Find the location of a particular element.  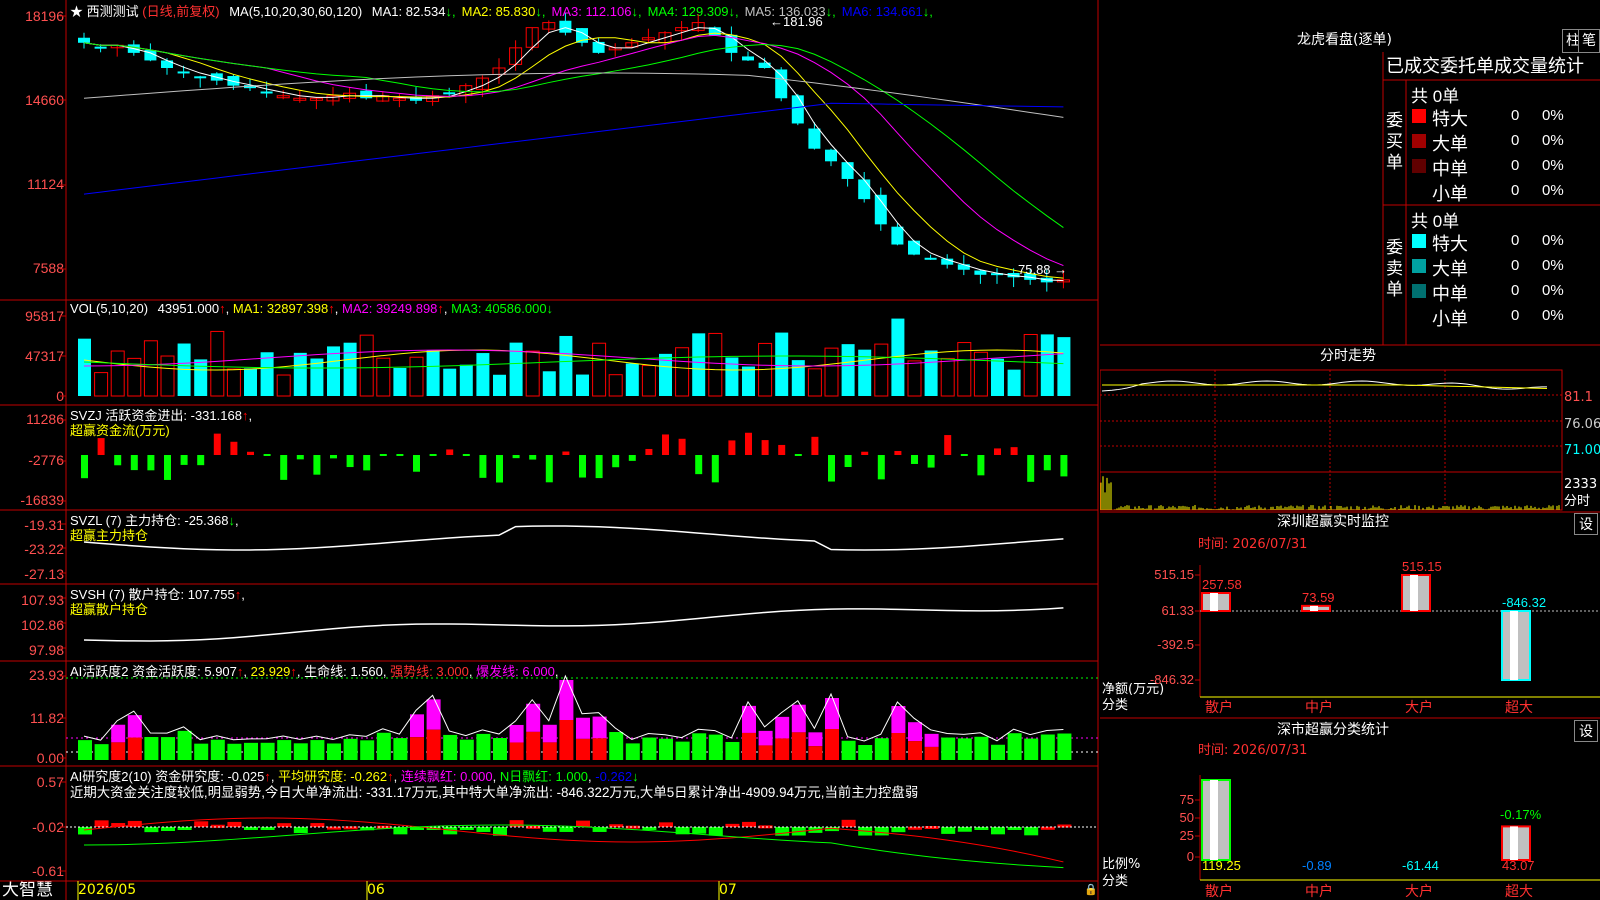

sz-value-label: 257.58 is located at coordinates (1222, 584).